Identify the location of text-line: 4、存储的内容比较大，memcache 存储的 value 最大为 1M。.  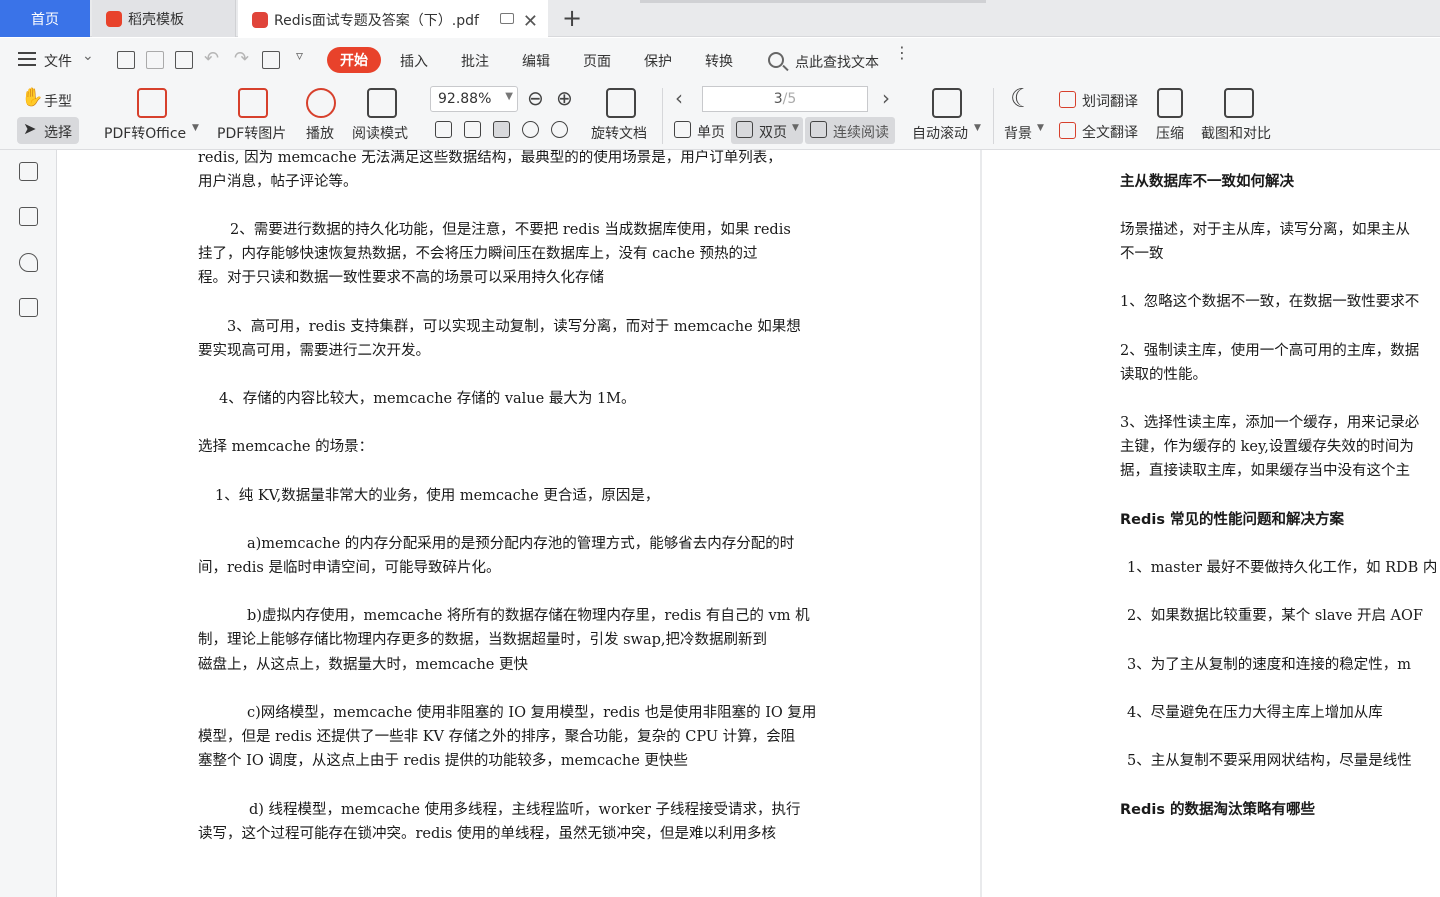
(427, 399).